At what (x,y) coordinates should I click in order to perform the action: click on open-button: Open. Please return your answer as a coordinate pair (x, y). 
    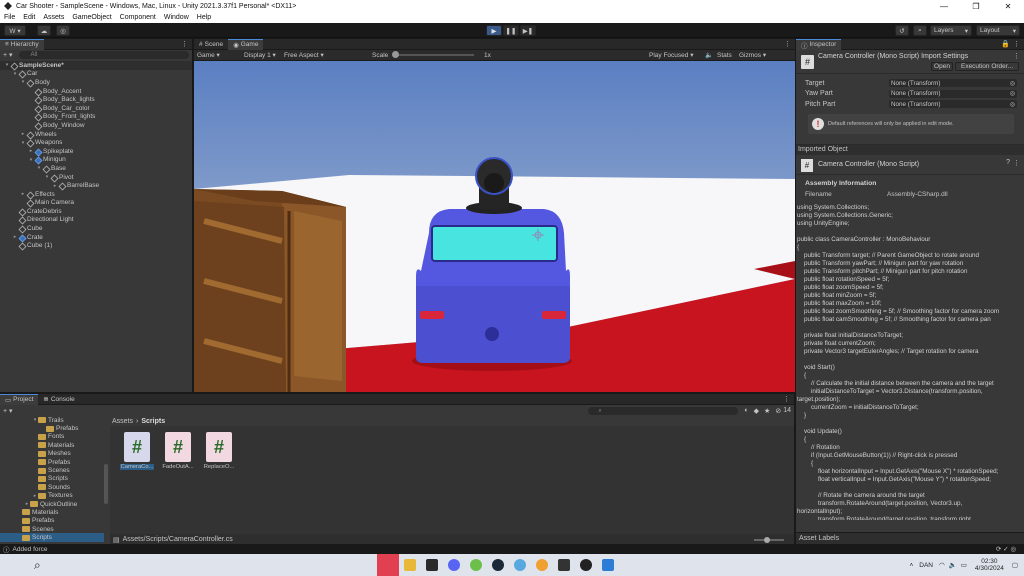
    Looking at the image, I should click on (942, 66).